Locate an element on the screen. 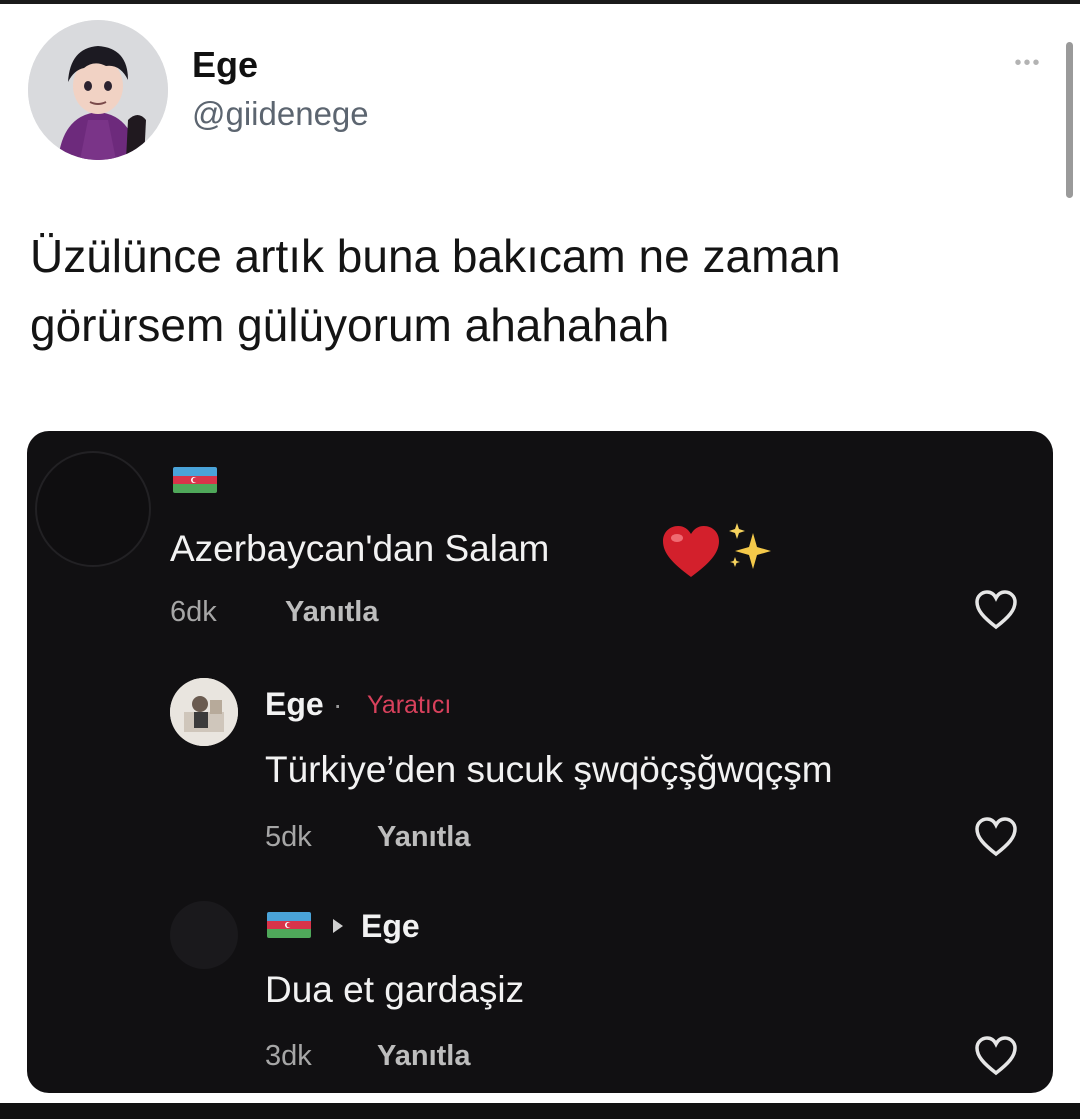 This screenshot has width=1080, height=1119. top-border is located at coordinates (540, 2).